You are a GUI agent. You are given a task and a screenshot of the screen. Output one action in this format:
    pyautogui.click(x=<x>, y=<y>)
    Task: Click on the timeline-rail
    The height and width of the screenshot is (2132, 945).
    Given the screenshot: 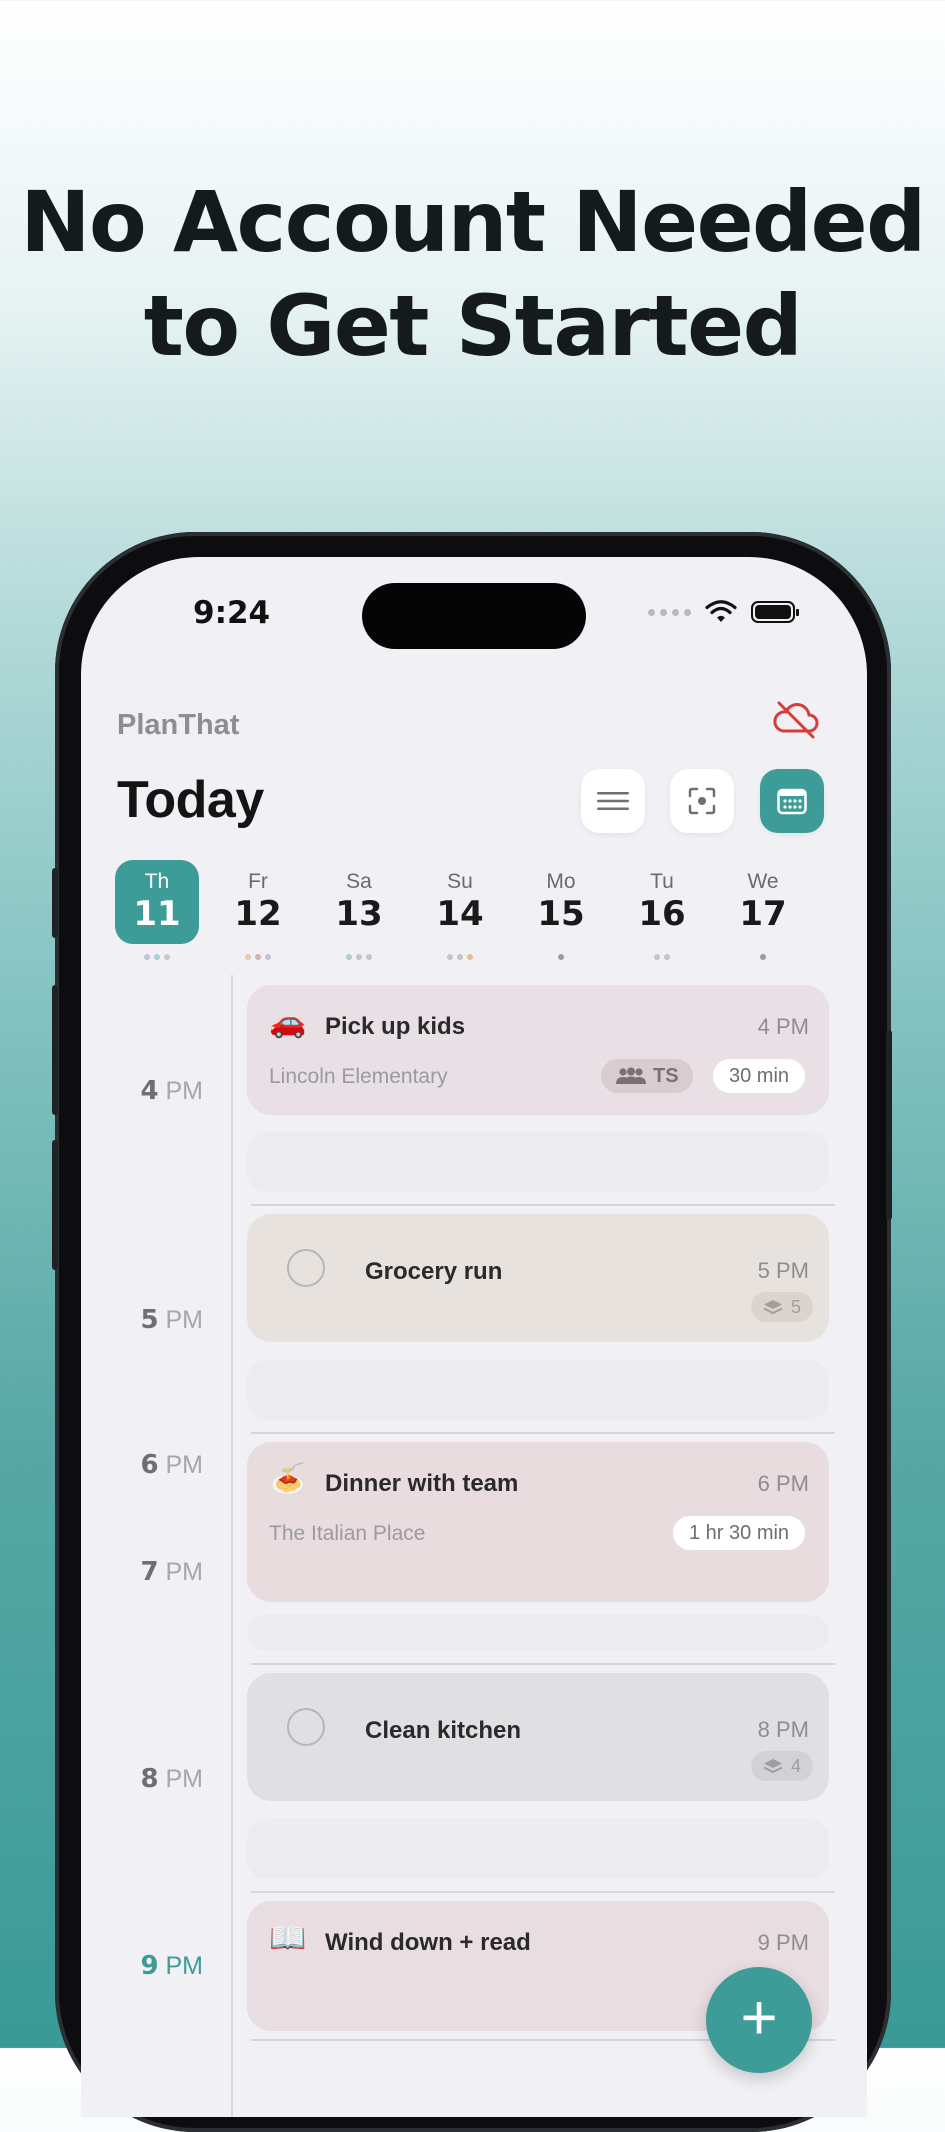 What is the action you would take?
    pyautogui.click(x=232, y=1546)
    